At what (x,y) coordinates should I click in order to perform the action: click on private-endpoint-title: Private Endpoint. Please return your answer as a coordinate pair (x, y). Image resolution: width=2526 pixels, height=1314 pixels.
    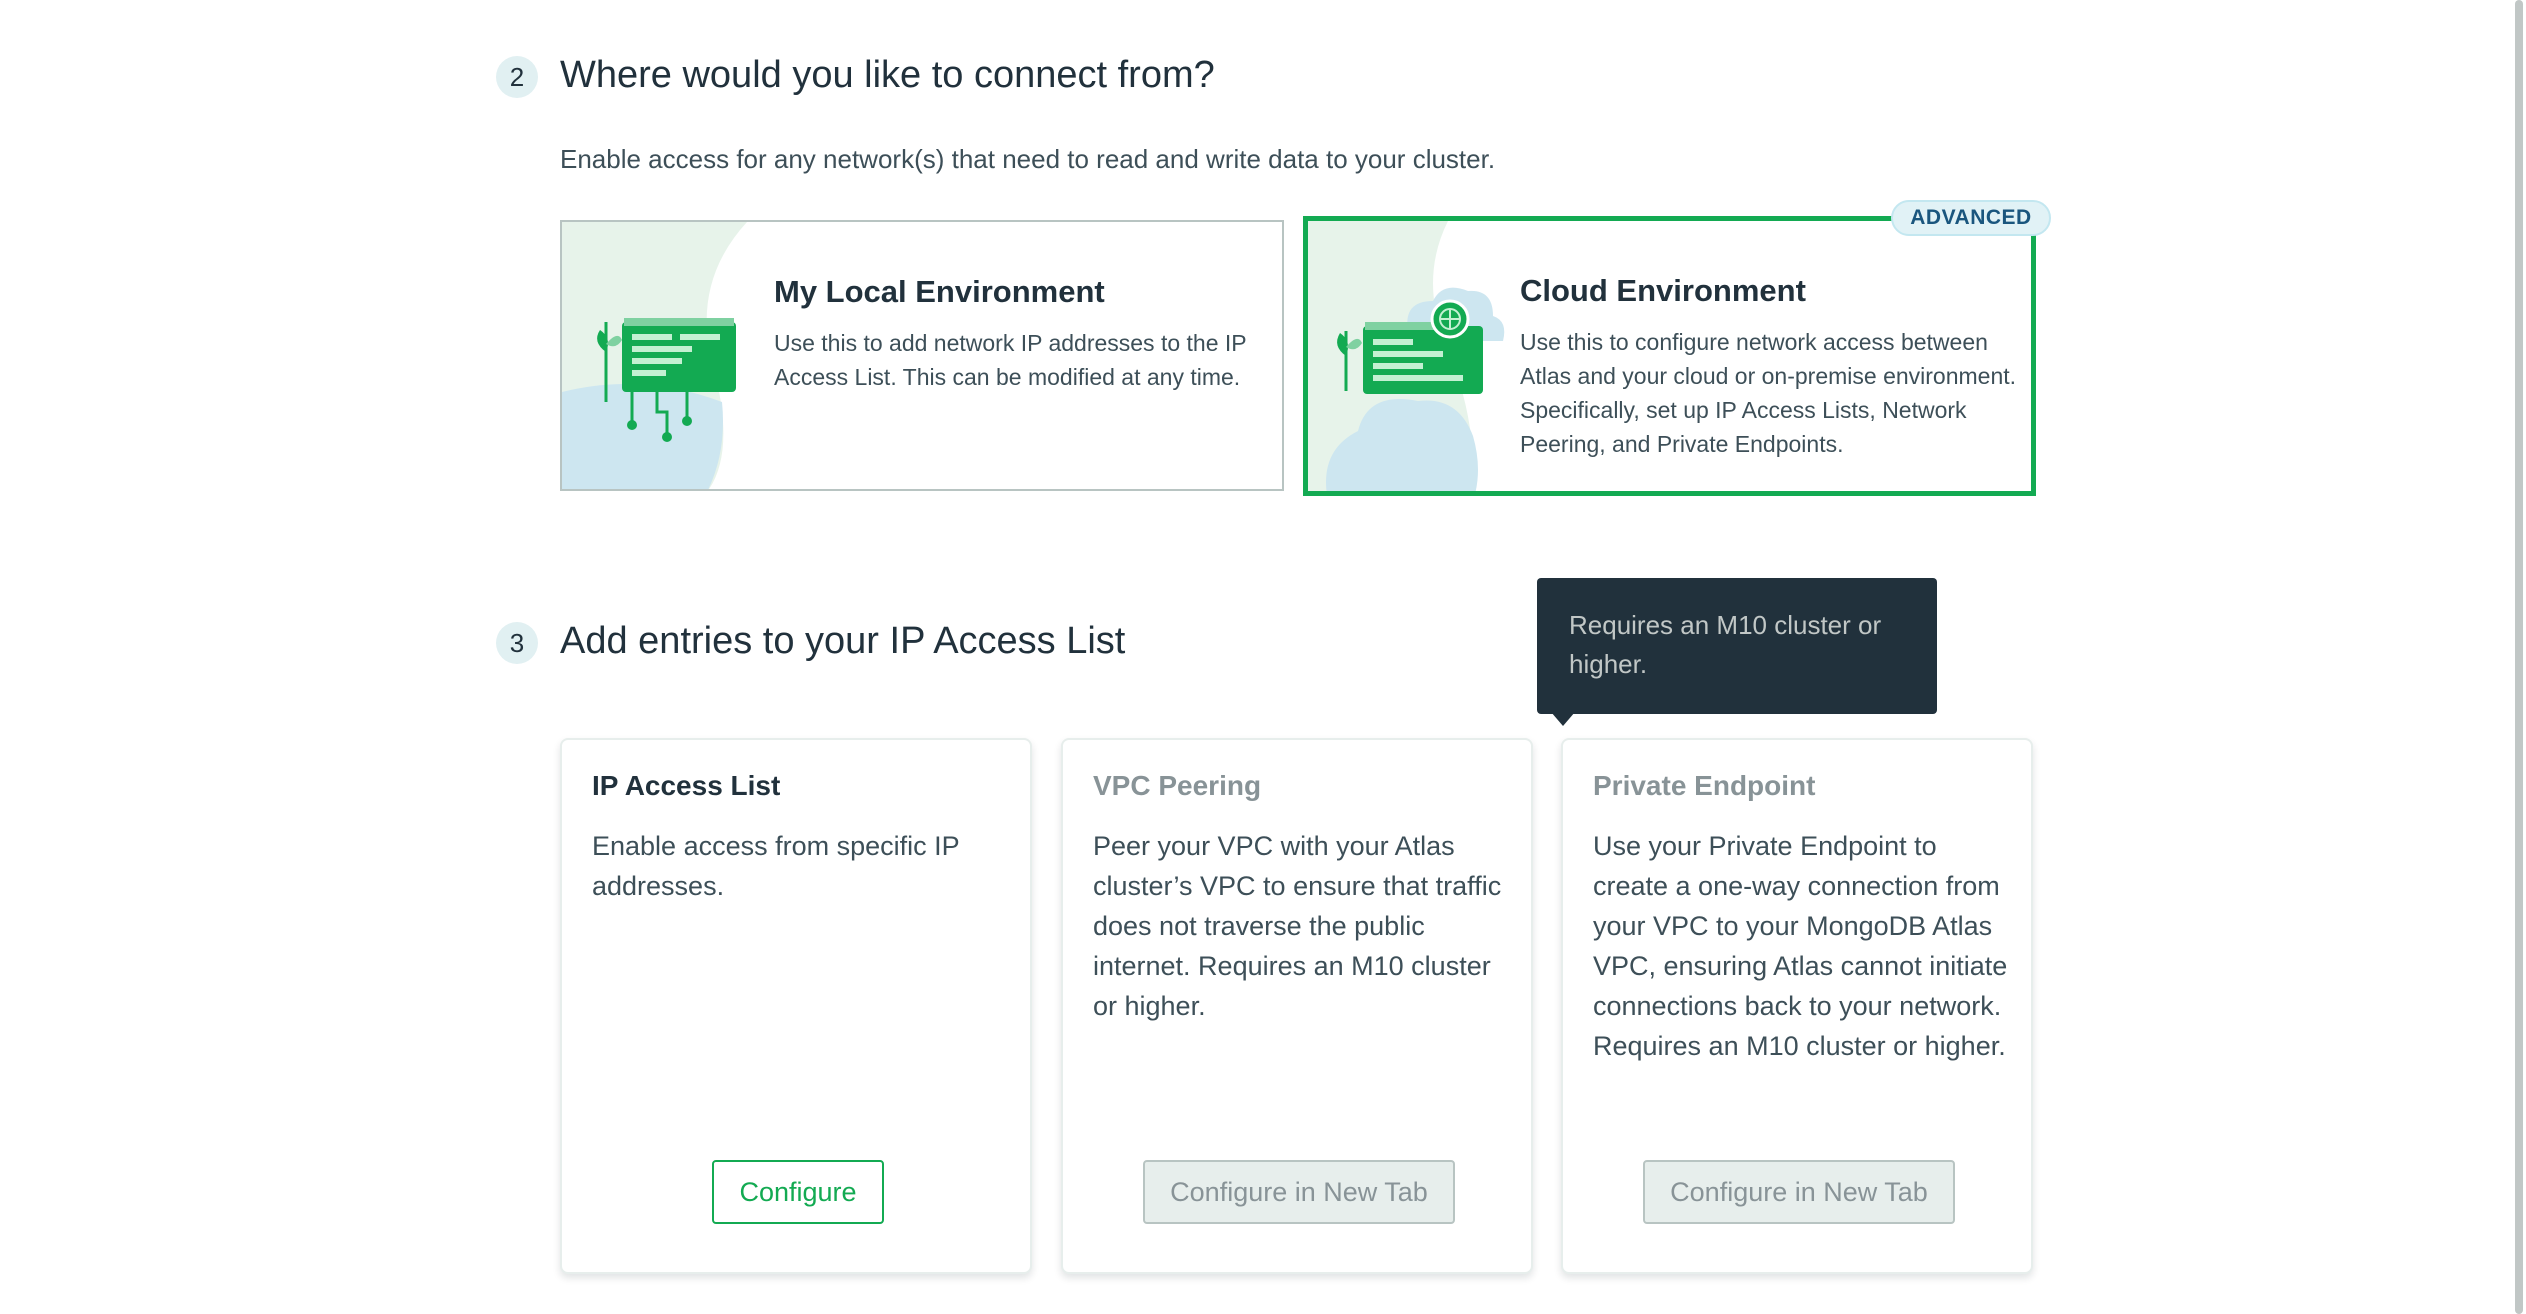
    Looking at the image, I should click on (1704, 785).